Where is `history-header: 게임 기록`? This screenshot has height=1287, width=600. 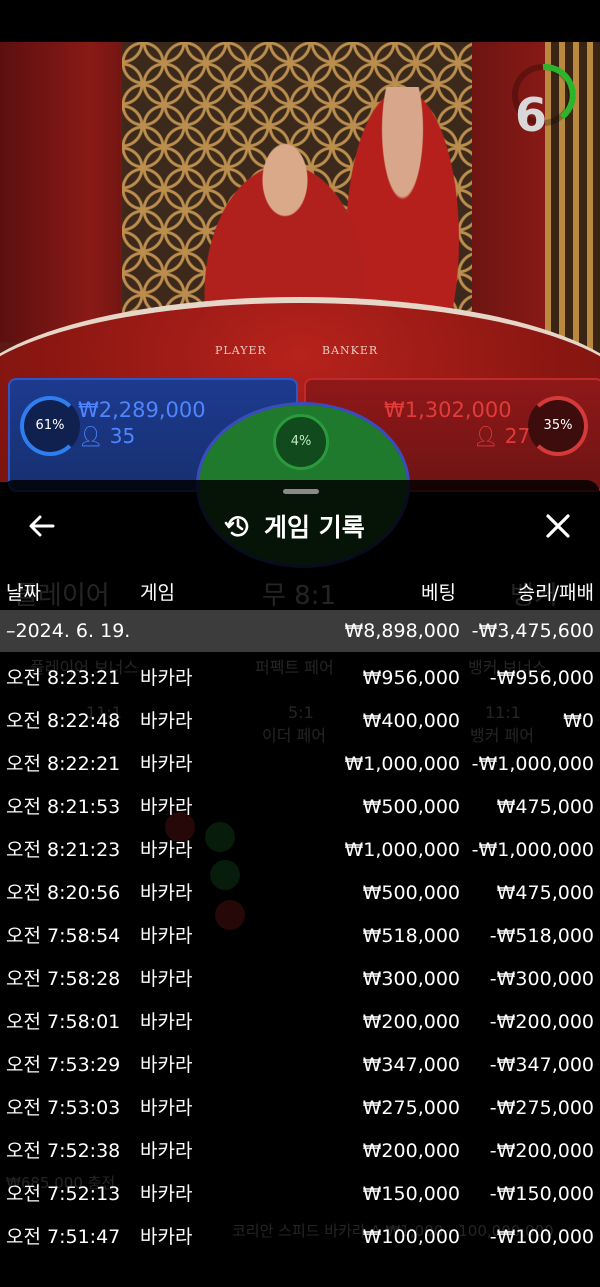 history-header: 게임 기록 is located at coordinates (294, 526).